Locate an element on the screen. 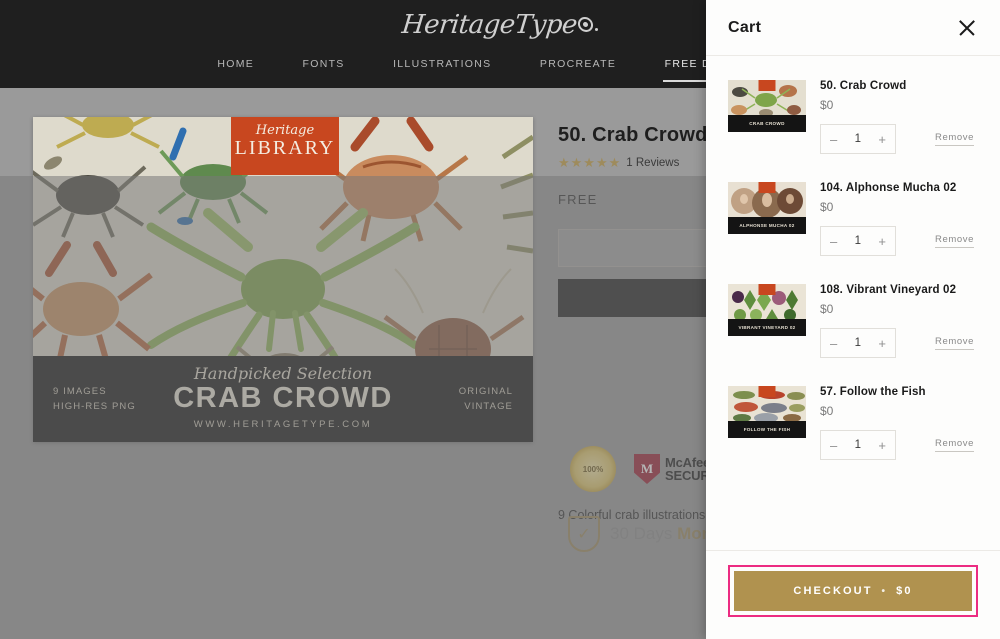 The image size is (1000, 639). nav-item-home: HOME is located at coordinates (235, 67).